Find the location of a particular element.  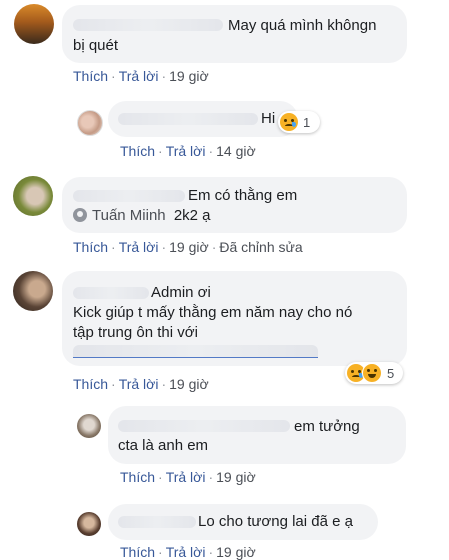

reaction-summary: 5 is located at coordinates (374, 373).